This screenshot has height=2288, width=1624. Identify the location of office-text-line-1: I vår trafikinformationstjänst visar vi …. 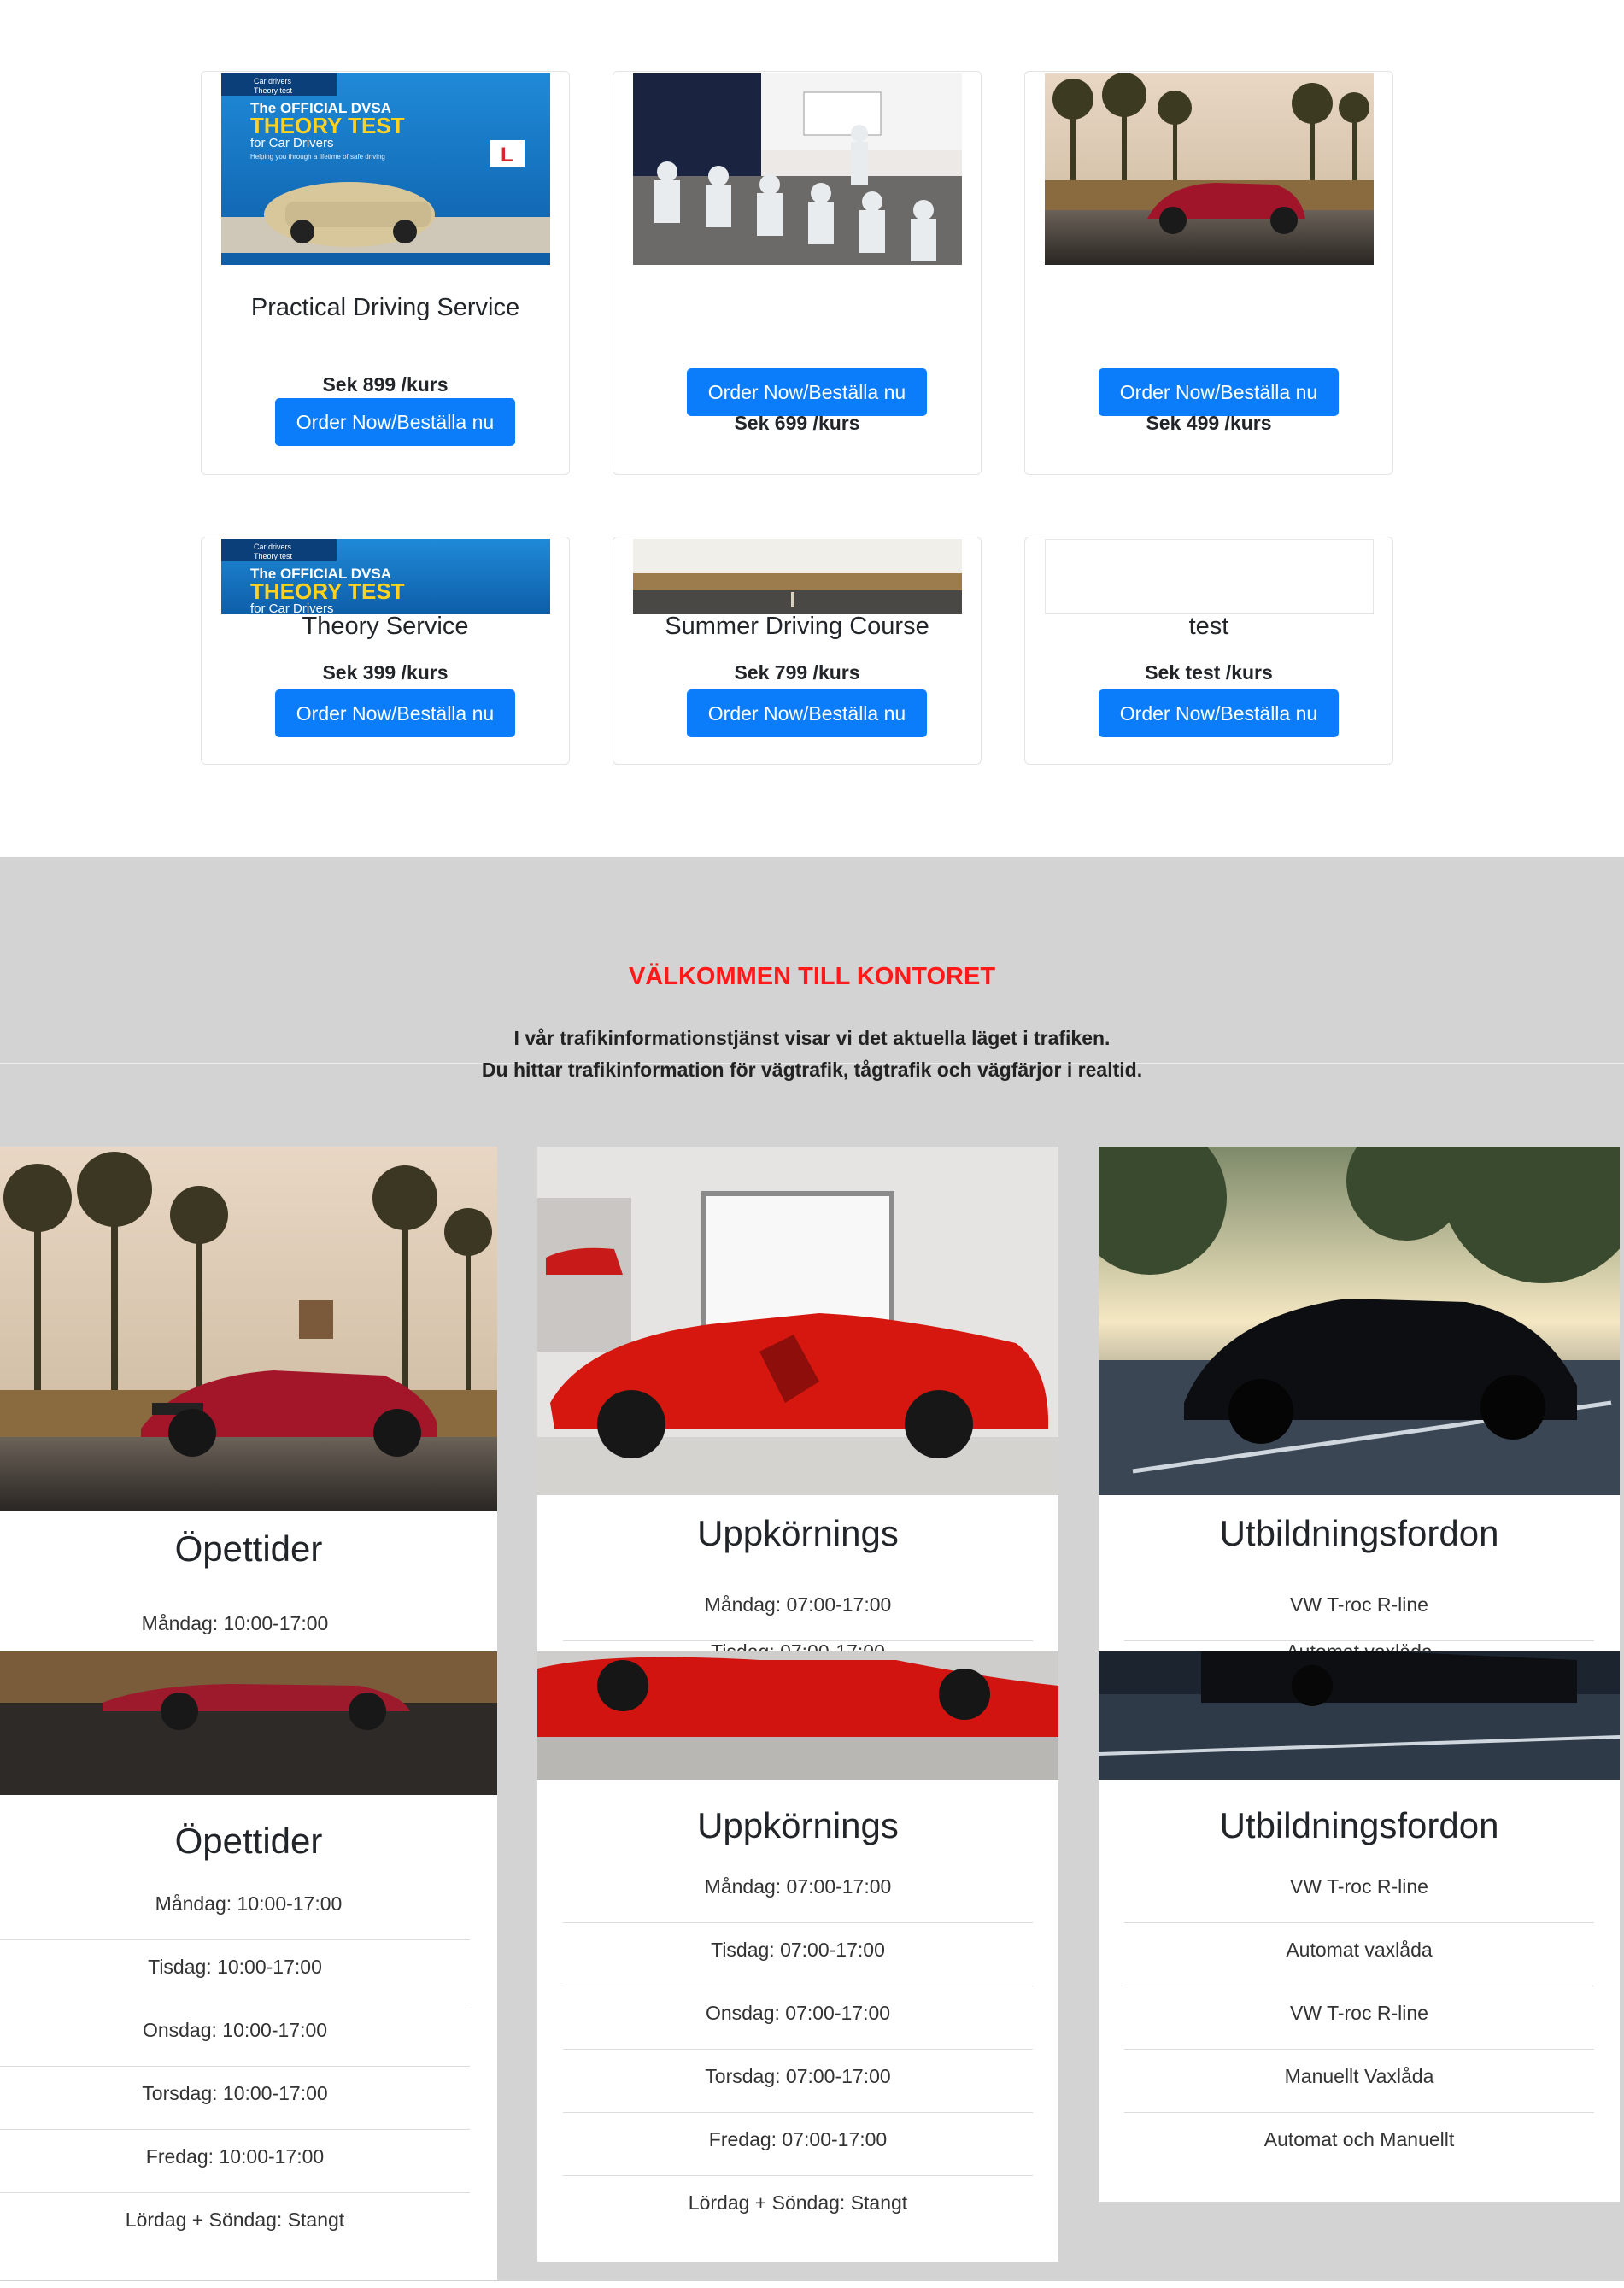
(812, 1038).